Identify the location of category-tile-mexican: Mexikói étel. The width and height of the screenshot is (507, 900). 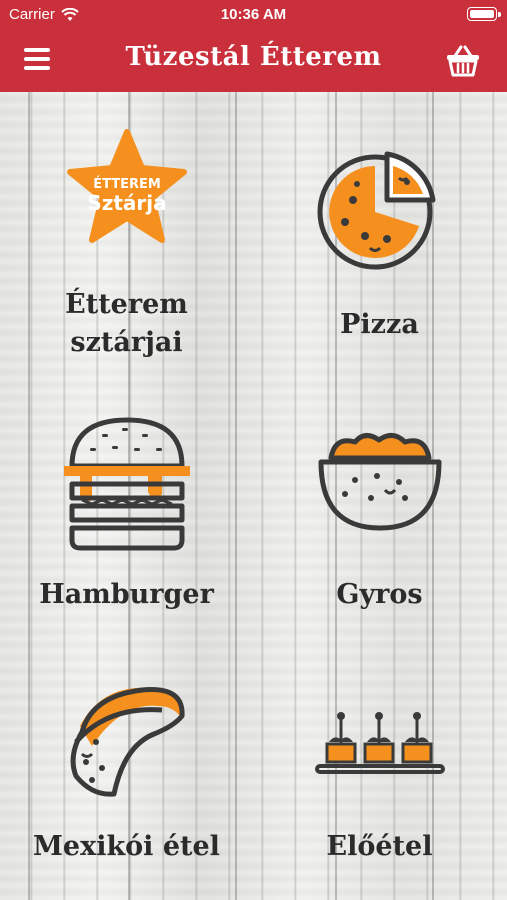
(126, 781).